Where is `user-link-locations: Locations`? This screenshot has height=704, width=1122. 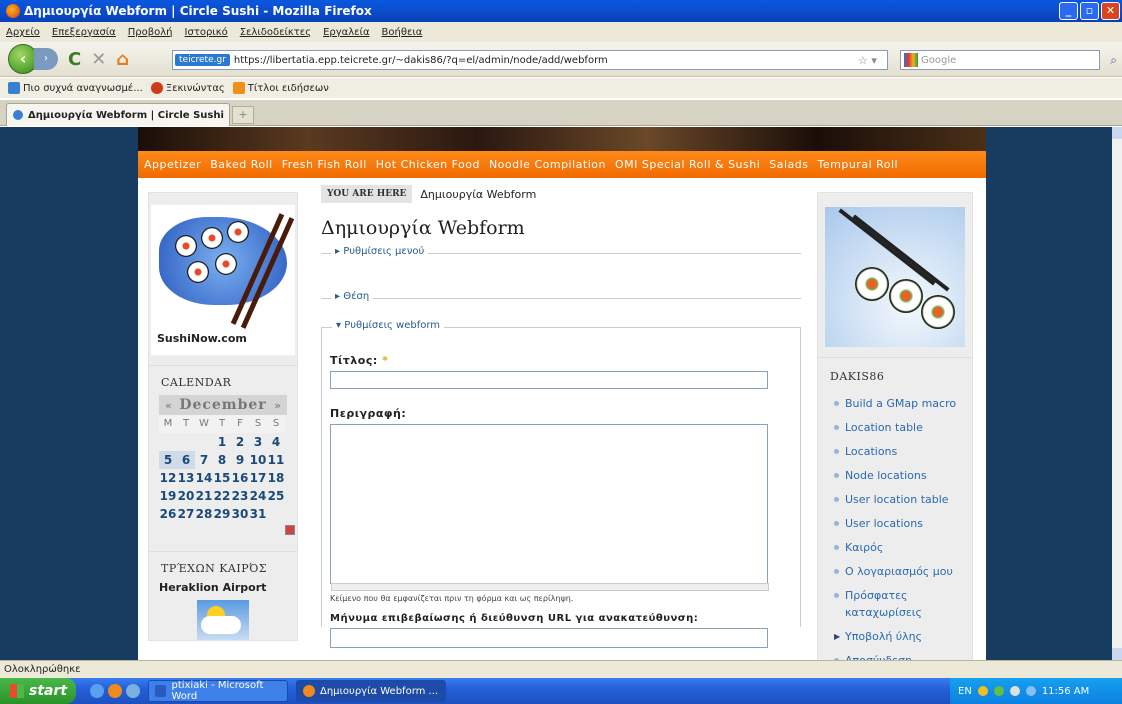
user-link-locations: Locations is located at coordinates (903, 451).